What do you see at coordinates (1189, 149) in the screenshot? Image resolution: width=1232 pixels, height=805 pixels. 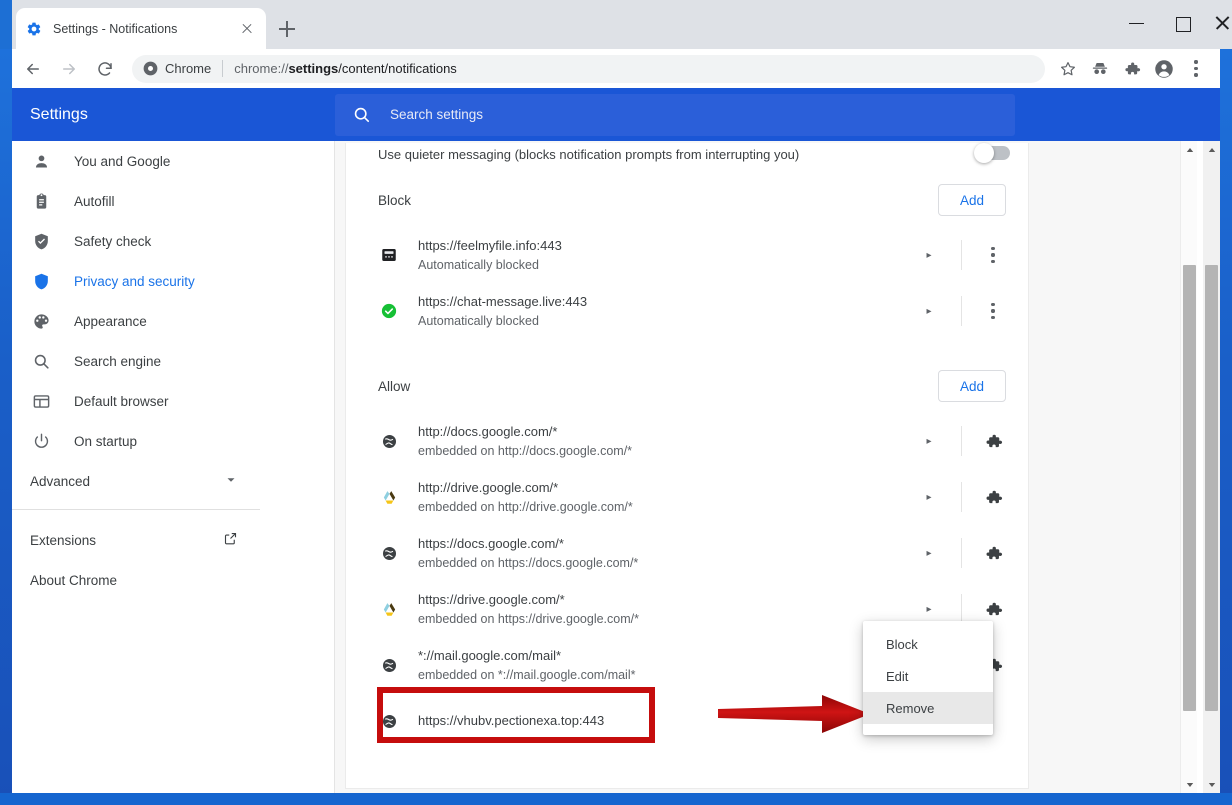 I see `scrollbar-up-arrow-icon` at bounding box center [1189, 149].